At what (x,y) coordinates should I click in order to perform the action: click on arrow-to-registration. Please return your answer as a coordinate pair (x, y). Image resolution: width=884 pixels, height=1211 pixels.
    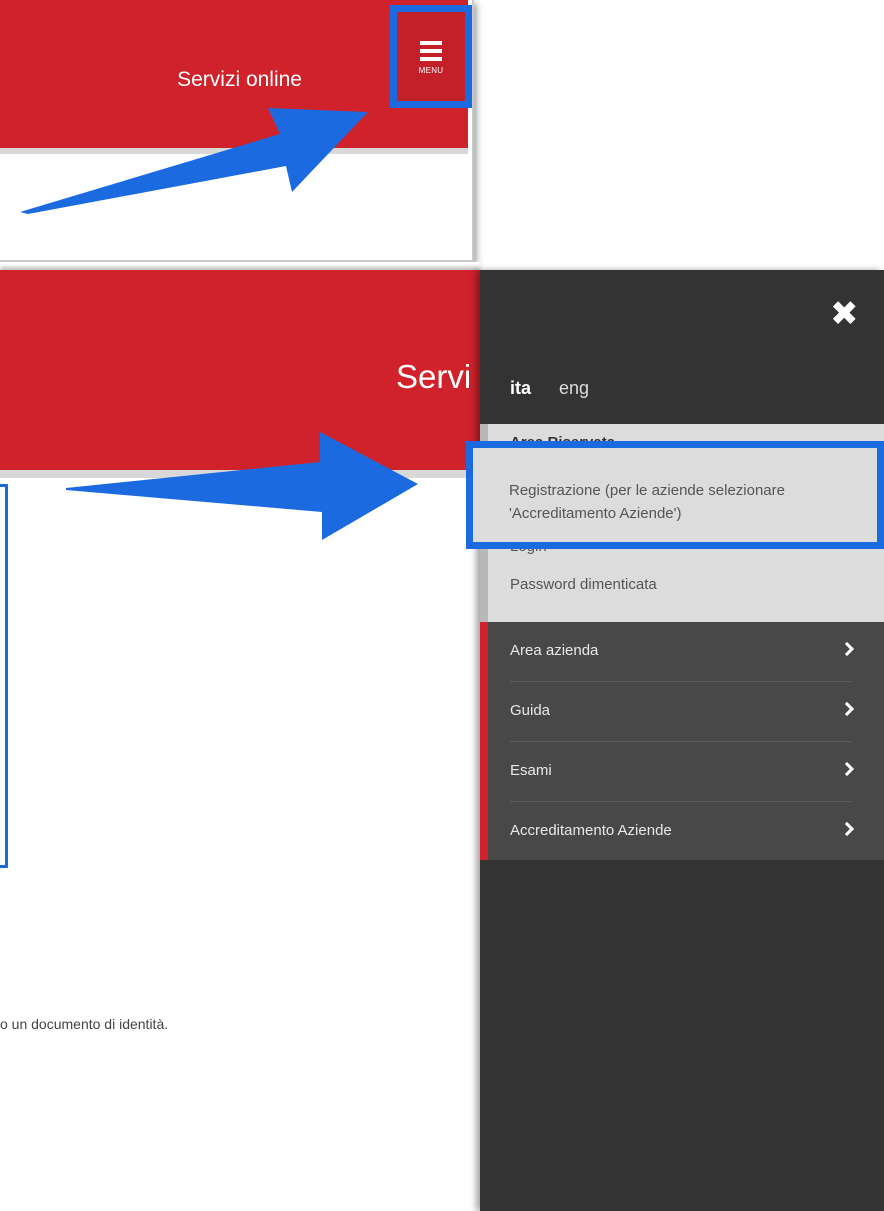
    Looking at the image, I should click on (242, 486).